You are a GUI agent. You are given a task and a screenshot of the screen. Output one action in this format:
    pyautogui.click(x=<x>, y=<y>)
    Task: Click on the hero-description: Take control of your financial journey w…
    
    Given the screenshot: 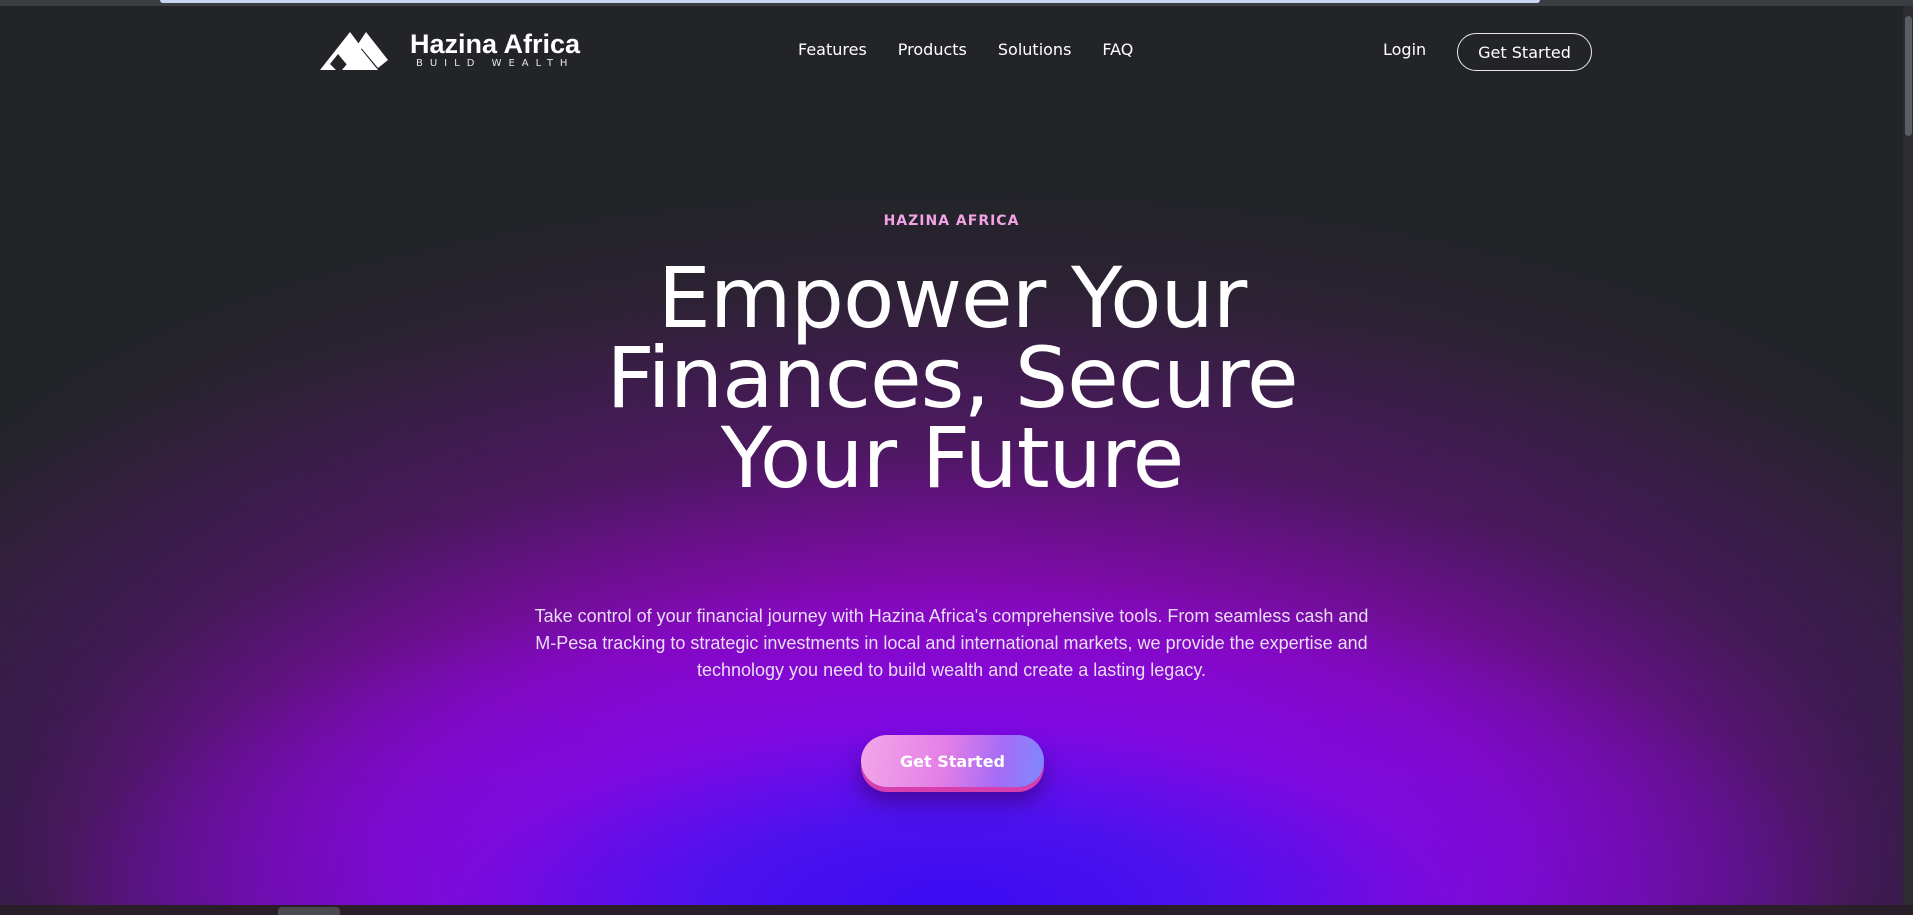 What is the action you would take?
    pyautogui.click(x=951, y=643)
    